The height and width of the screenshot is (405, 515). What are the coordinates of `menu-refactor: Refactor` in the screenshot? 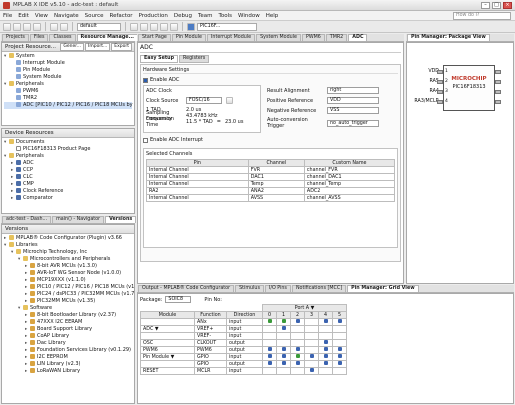 It's located at (121, 16).